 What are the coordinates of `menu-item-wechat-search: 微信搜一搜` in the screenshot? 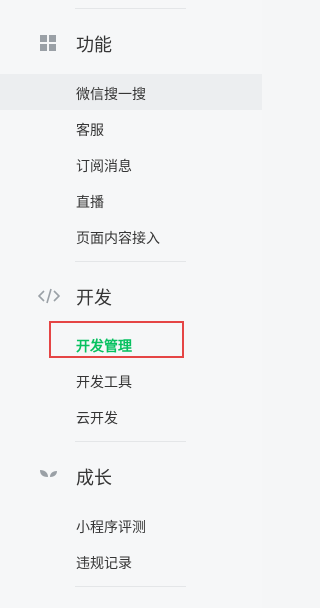 It's located at (131, 92).